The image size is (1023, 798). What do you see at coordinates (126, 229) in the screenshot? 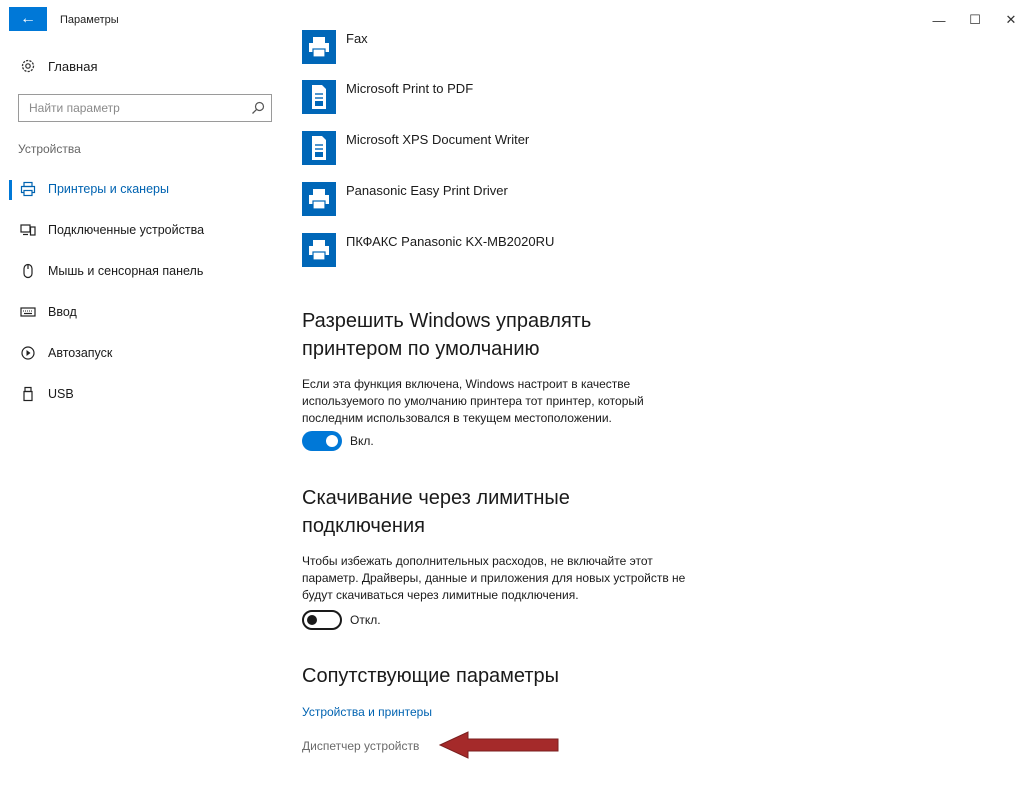
I see `sidebar-item-label: Подключенные устройства` at bounding box center [126, 229].